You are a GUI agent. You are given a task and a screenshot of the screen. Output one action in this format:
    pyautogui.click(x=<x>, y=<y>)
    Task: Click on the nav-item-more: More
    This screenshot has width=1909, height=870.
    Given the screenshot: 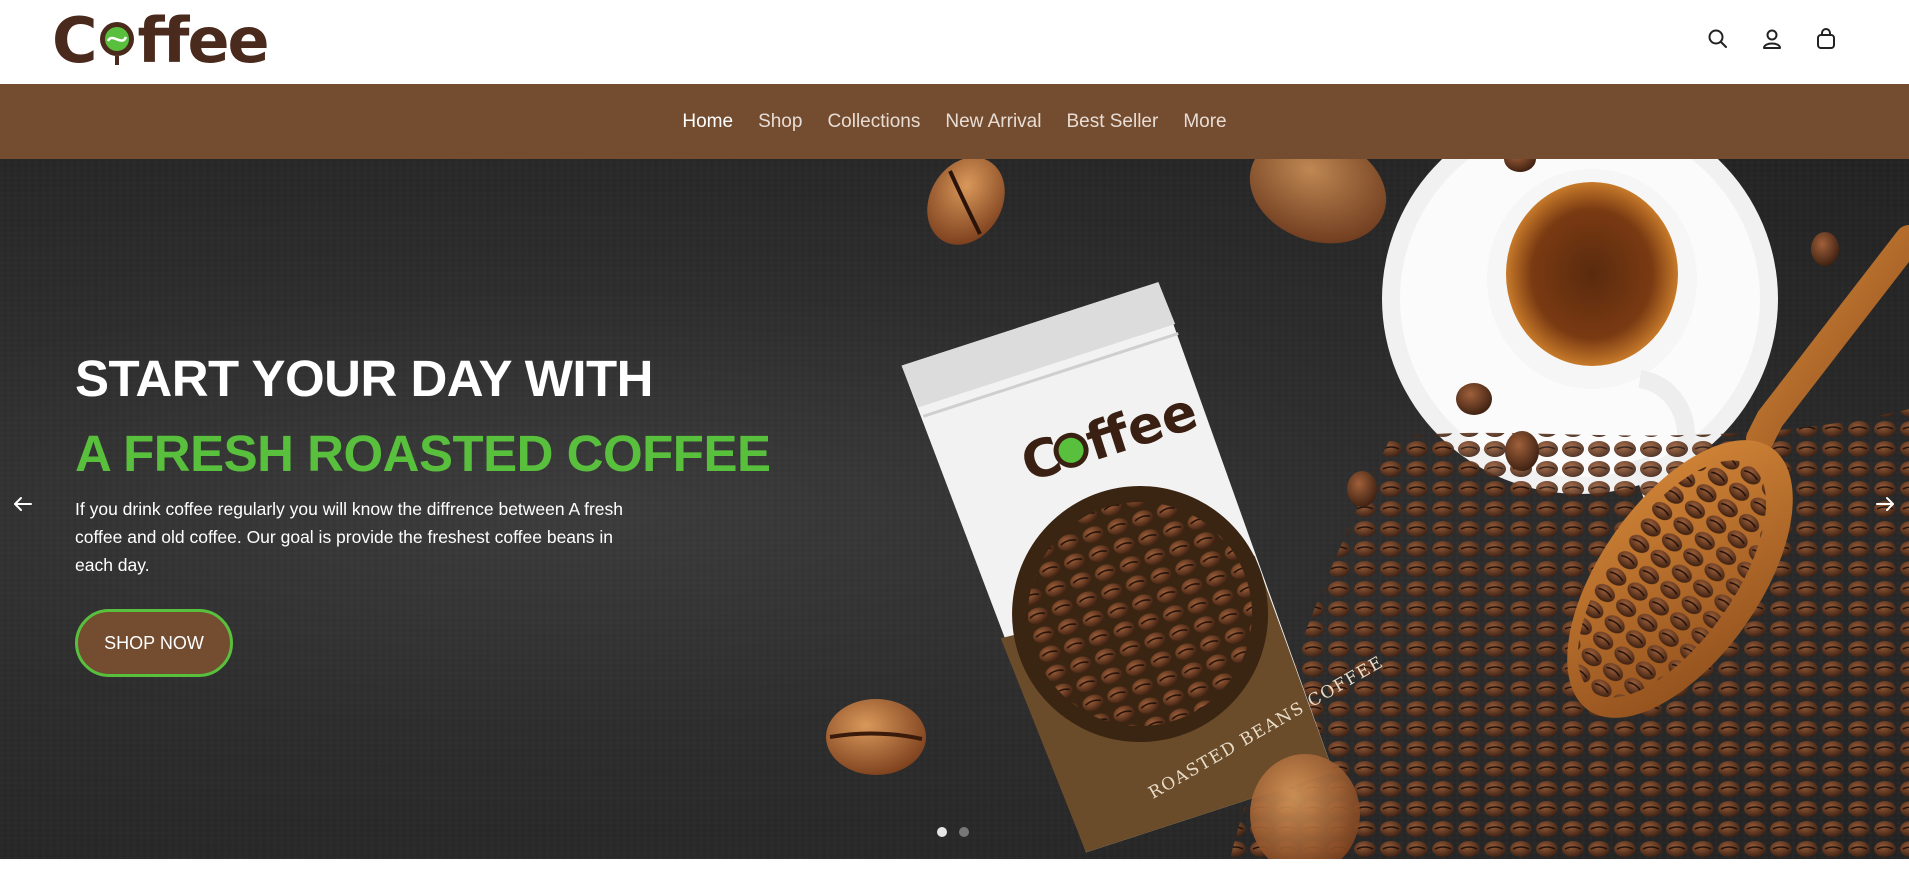 What is the action you would take?
    pyautogui.click(x=1205, y=122)
    